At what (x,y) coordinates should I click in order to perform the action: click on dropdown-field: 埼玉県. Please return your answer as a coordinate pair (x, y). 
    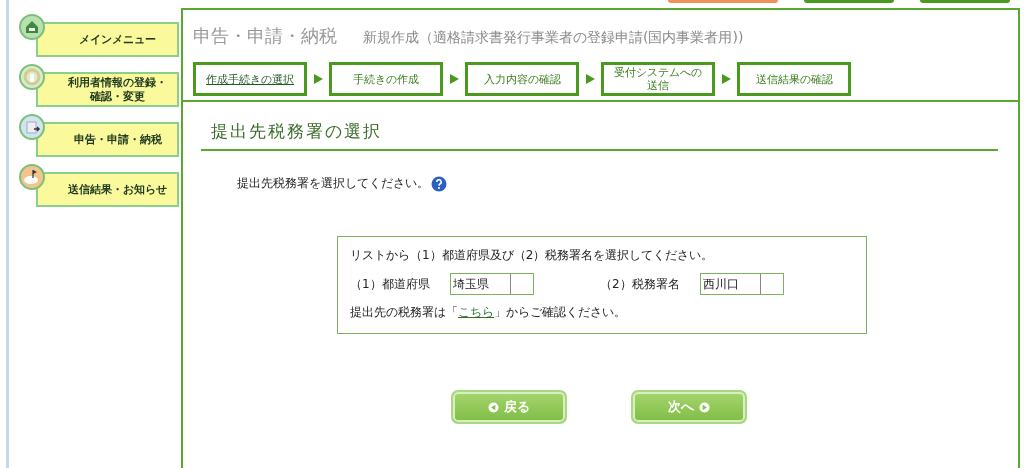
    Looking at the image, I should click on (492, 284).